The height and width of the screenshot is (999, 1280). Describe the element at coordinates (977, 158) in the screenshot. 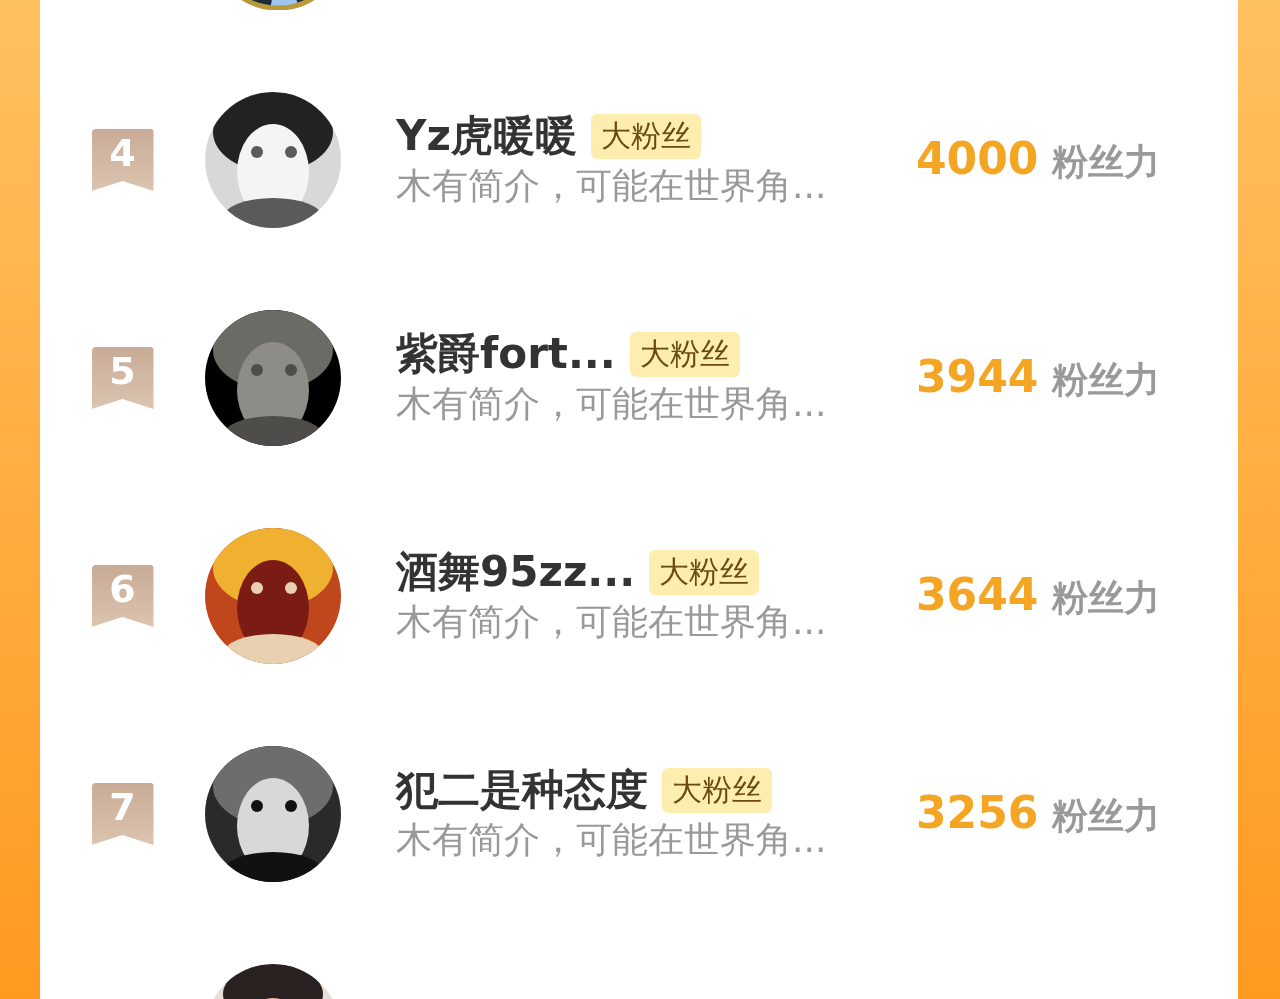

I see `fan-score: 4000` at that location.